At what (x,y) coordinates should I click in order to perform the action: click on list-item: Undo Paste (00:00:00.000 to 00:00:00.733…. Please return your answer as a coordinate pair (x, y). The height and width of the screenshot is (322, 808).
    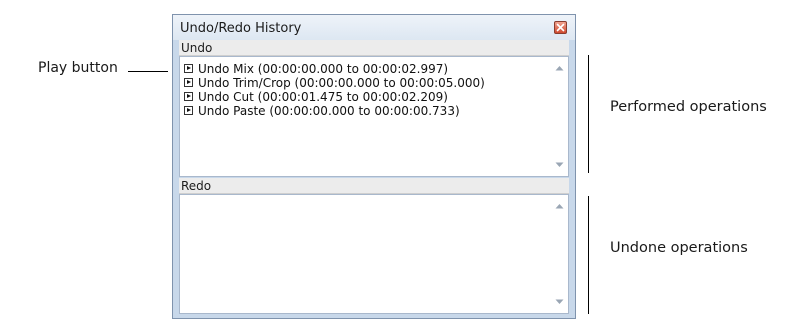
    Looking at the image, I should click on (322, 110).